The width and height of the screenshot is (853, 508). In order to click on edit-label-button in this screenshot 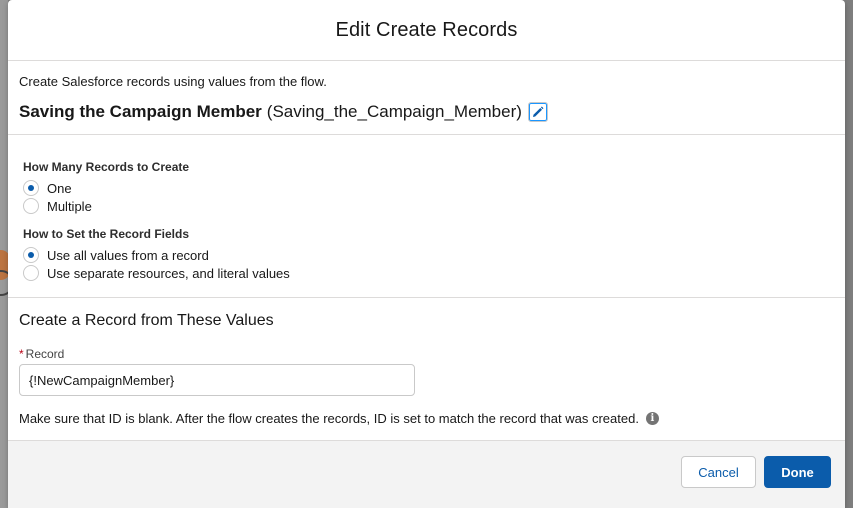, I will do `click(537, 112)`.